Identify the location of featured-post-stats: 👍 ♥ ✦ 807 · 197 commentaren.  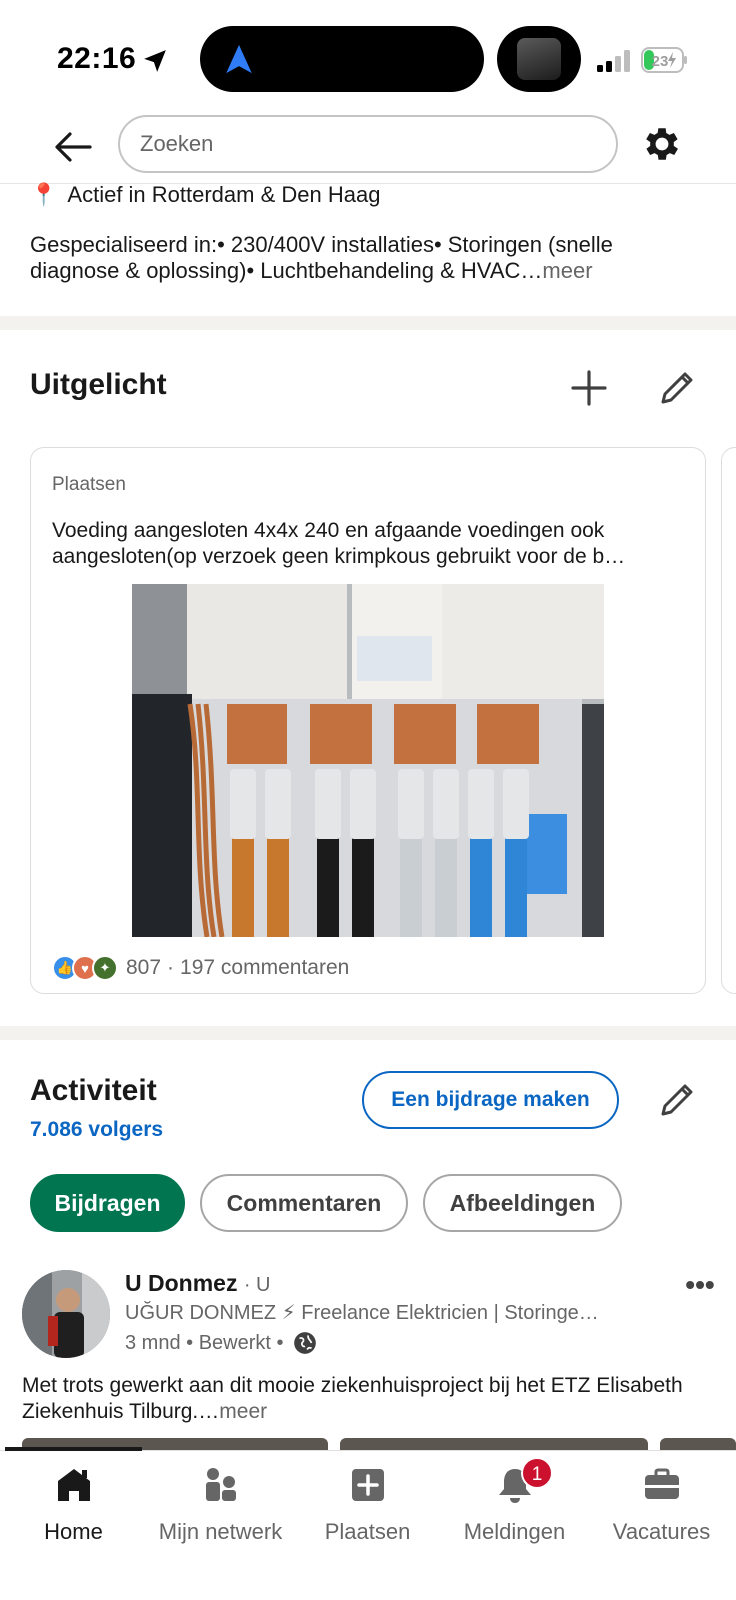
(200, 968).